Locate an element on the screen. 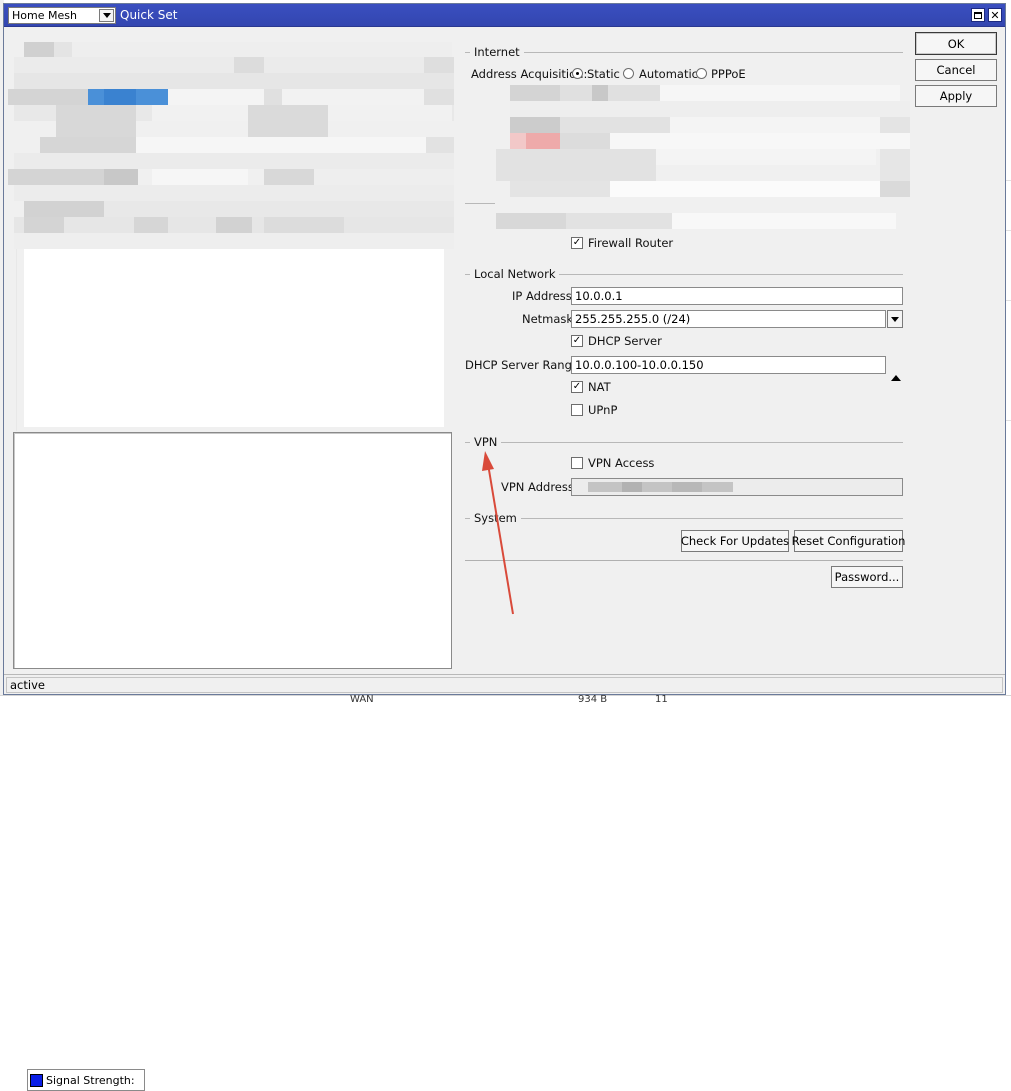 The height and width of the screenshot is (1091, 1011). radio-automatic is located at coordinates (628, 73).